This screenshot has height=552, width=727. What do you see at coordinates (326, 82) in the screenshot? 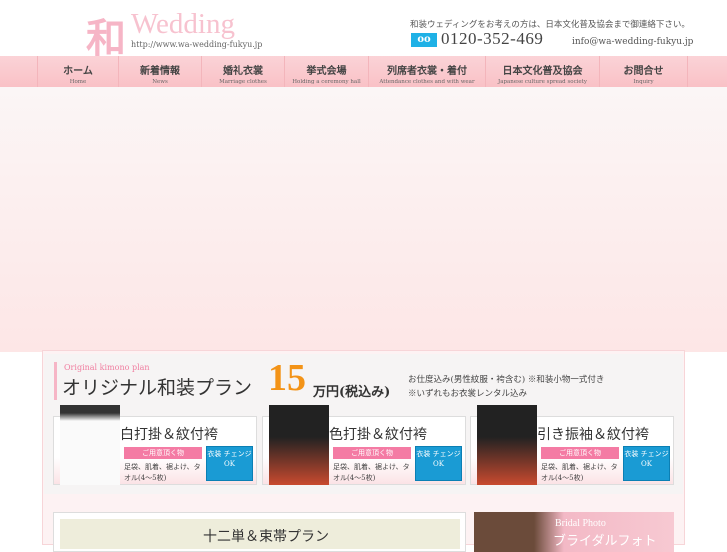
I see `nav-sublabel: Holding a ceremony hall` at bounding box center [326, 82].